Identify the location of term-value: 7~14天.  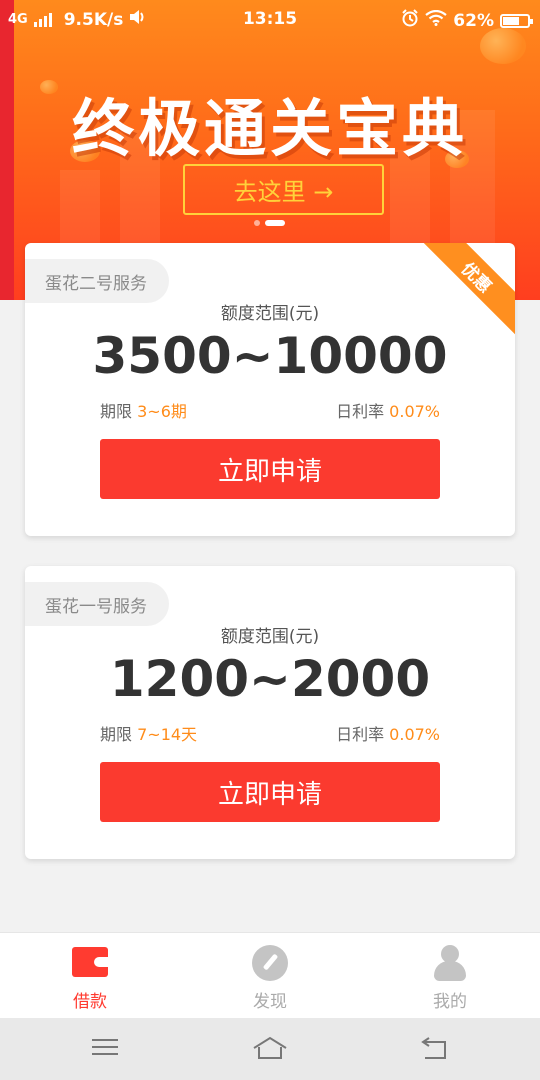
(167, 734).